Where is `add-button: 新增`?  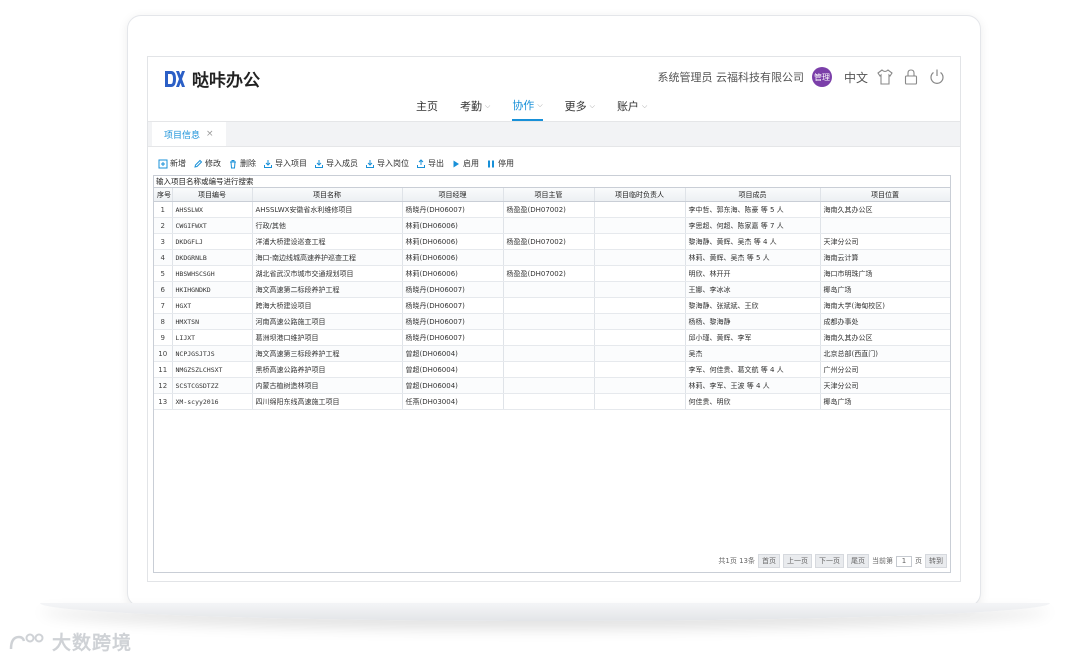
add-button: 新增 is located at coordinates (172, 163).